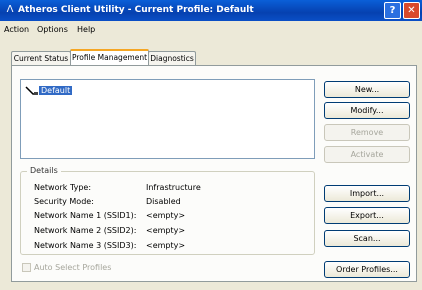 Image resolution: width=422 pixels, height=290 pixels. What do you see at coordinates (367, 132) in the screenshot?
I see `remove-button: Remove` at bounding box center [367, 132].